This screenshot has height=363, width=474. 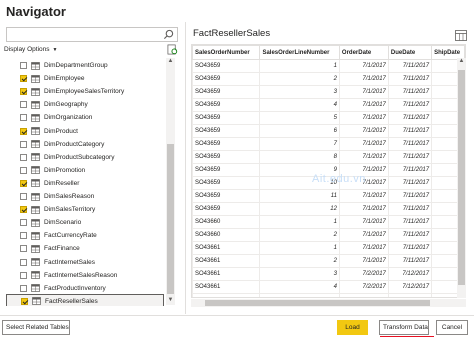 I want to click on search-input, so click(x=92, y=34).